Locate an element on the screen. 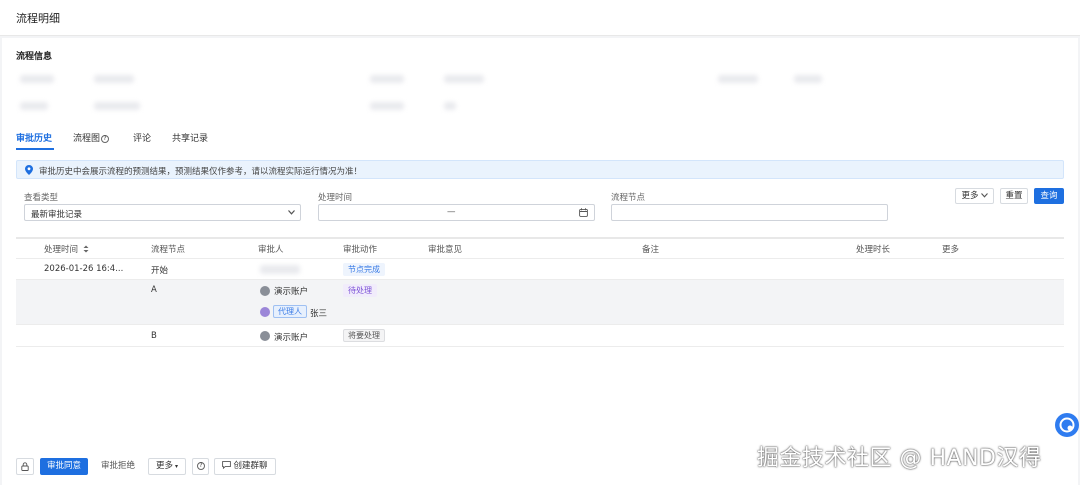 This screenshot has width=1080, height=485. lock-button is located at coordinates (25, 466).